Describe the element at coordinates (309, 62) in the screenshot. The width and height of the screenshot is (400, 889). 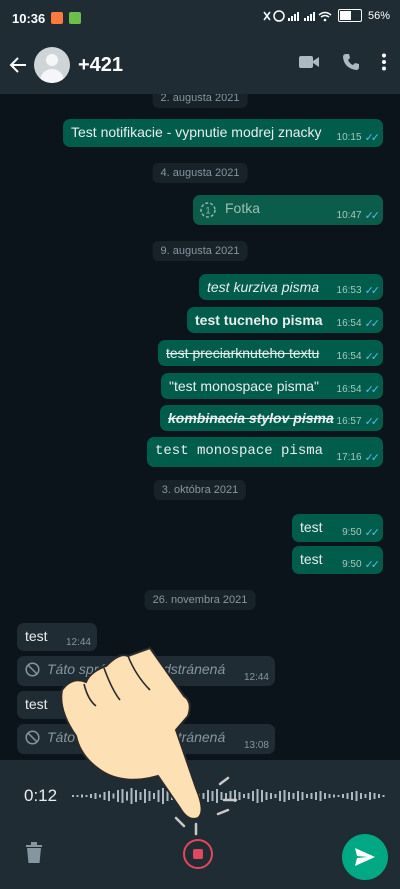
I see `video-call-icon` at that location.